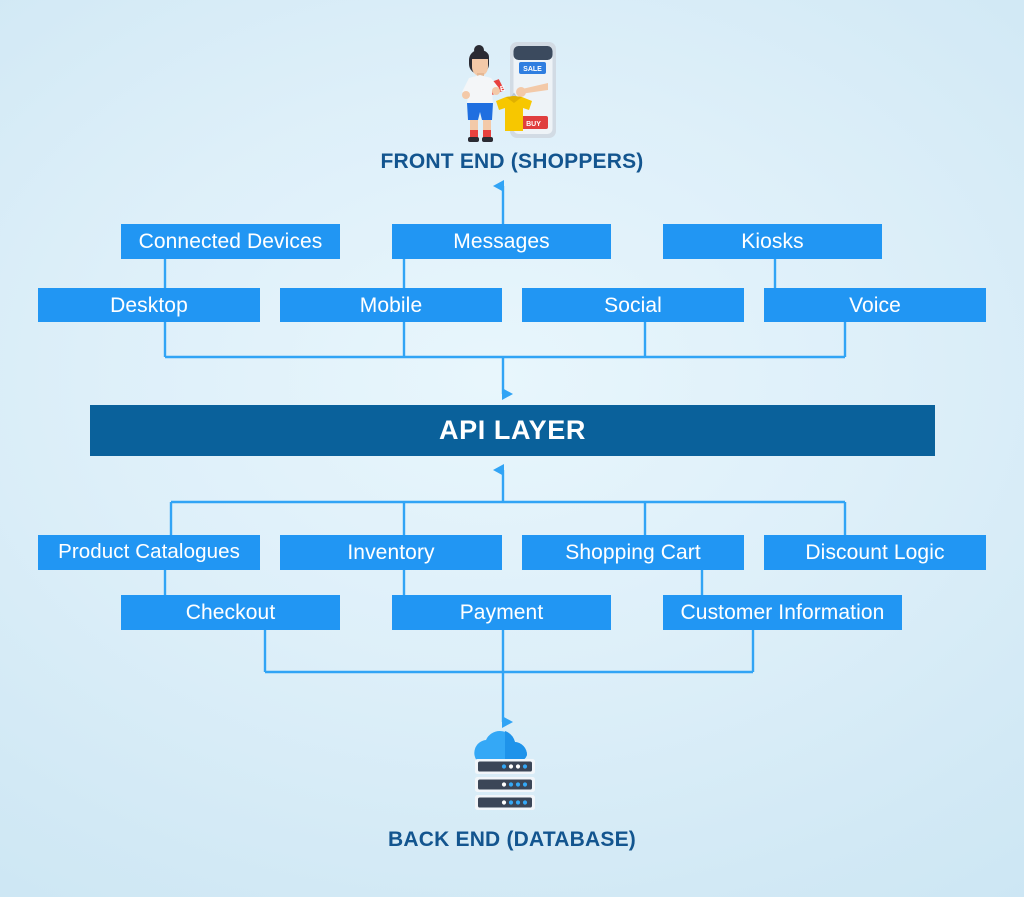 This screenshot has height=897, width=1024. Describe the element at coordinates (633, 305) in the screenshot. I see `node-social: Social` at that location.